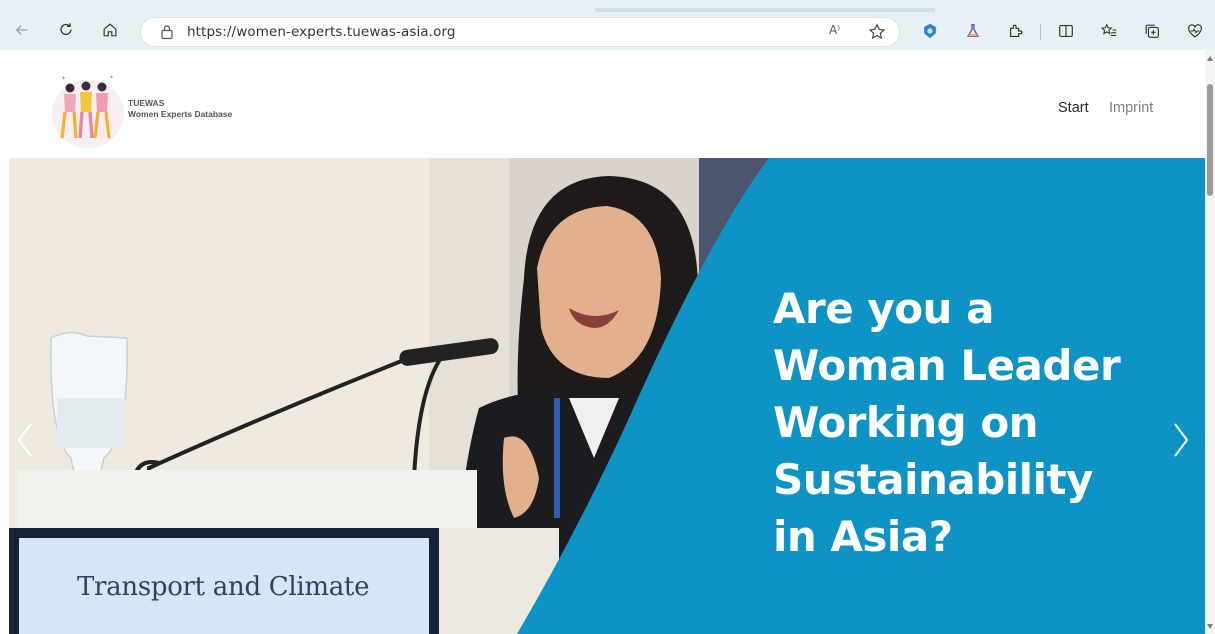  I want to click on browser-toolbar: https://women-experts.tuewas-asia.org A⁾, so click(607, 25).